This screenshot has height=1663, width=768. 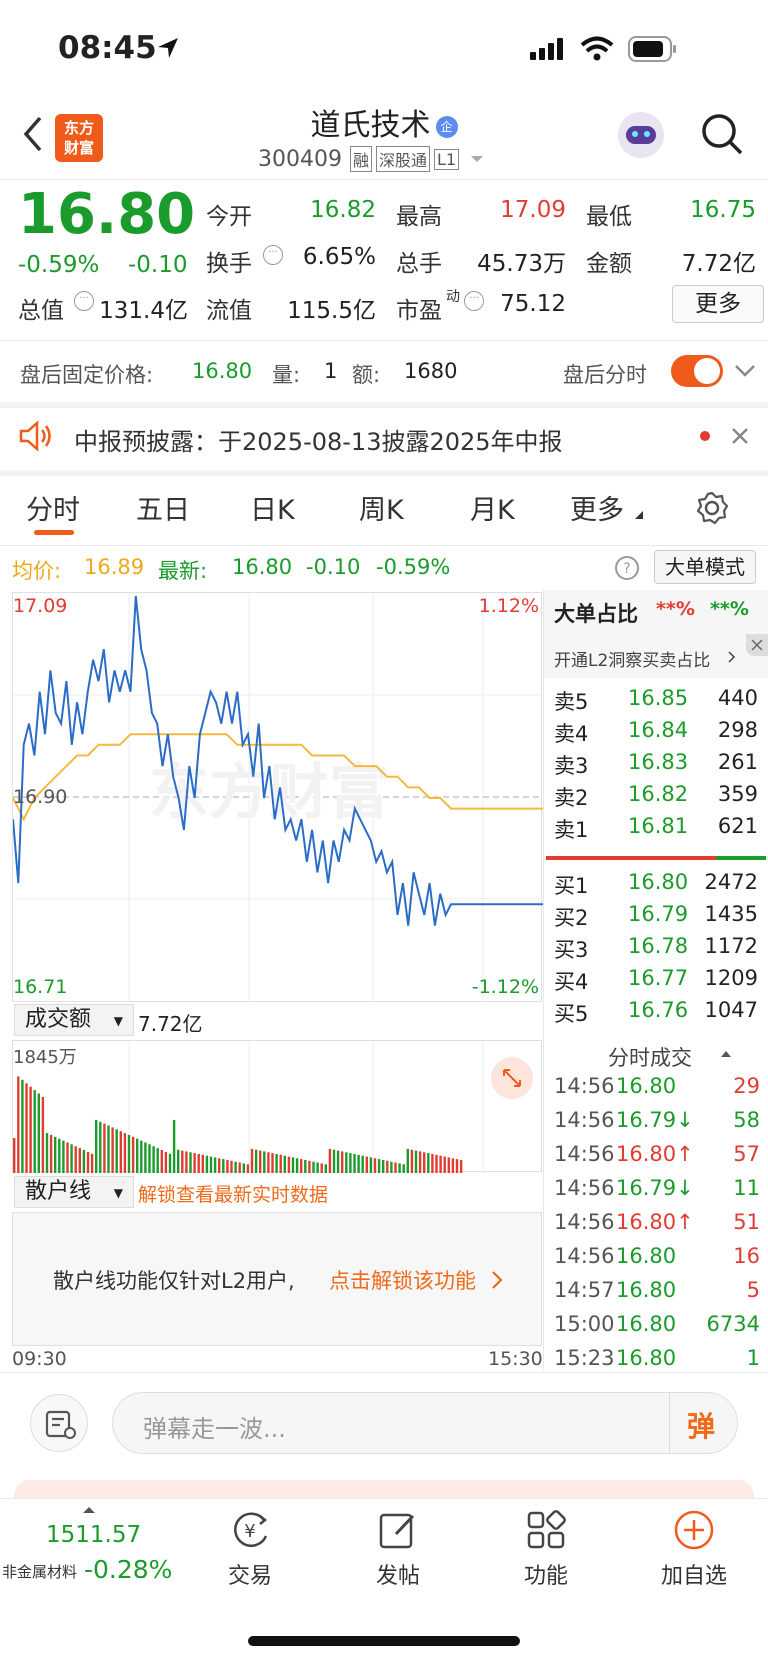 What do you see at coordinates (128, 1569) in the screenshot?
I see `sector-change: -0.28%` at bounding box center [128, 1569].